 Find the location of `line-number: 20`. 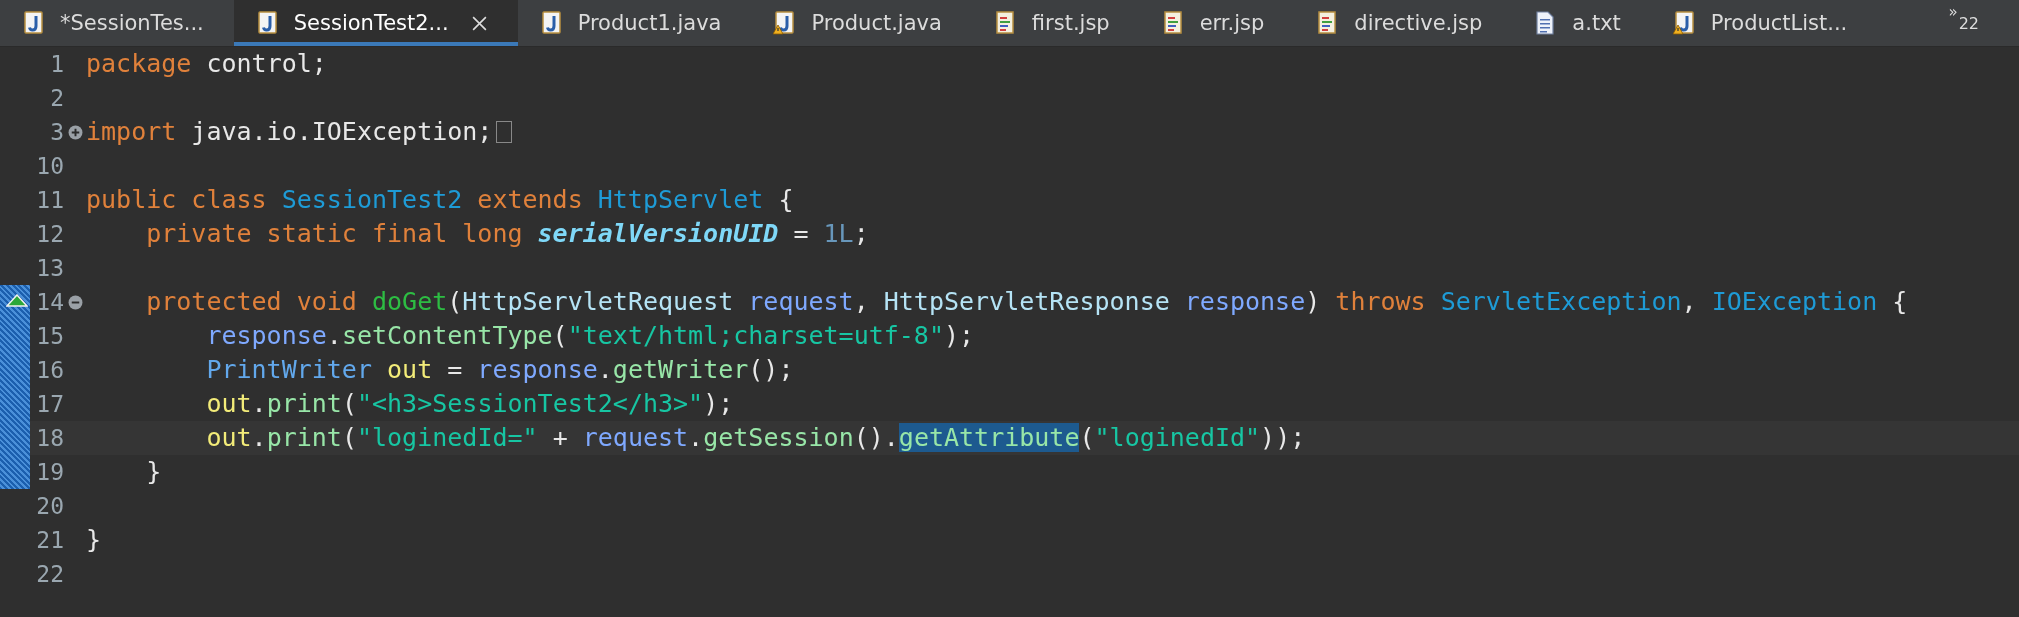

line-number: 20 is located at coordinates (49, 506).